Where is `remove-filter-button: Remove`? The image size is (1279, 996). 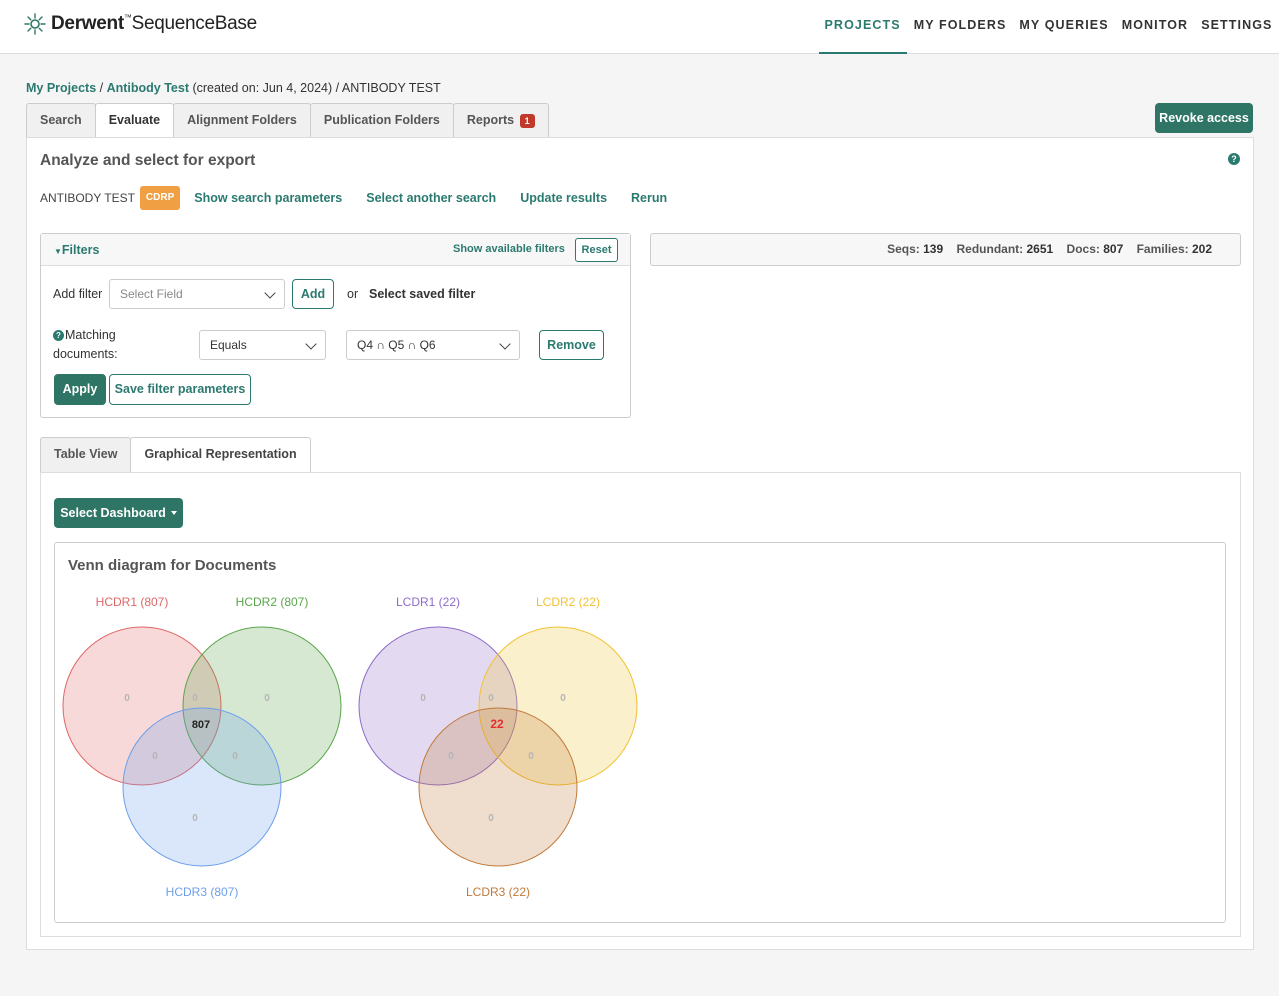 remove-filter-button: Remove is located at coordinates (571, 345).